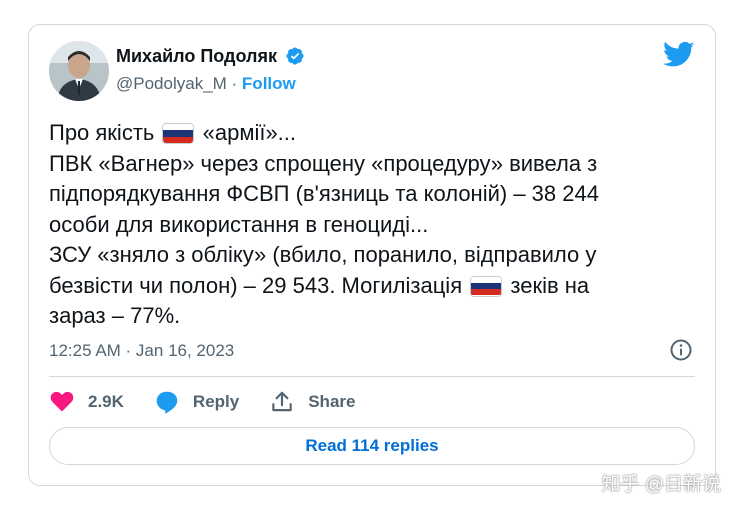 Image resolution: width=741 pixels, height=512 pixels. I want to click on timestamp: 12:25 AM · Jan 16, 2023, so click(141, 351).